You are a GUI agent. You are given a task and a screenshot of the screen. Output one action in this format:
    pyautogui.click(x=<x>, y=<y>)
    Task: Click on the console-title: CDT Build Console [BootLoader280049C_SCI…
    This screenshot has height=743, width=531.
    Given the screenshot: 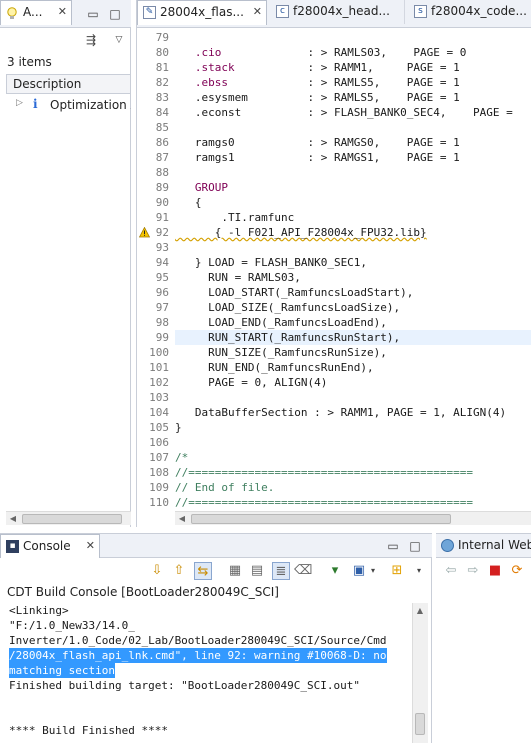 What is the action you would take?
    pyautogui.click(x=143, y=592)
    